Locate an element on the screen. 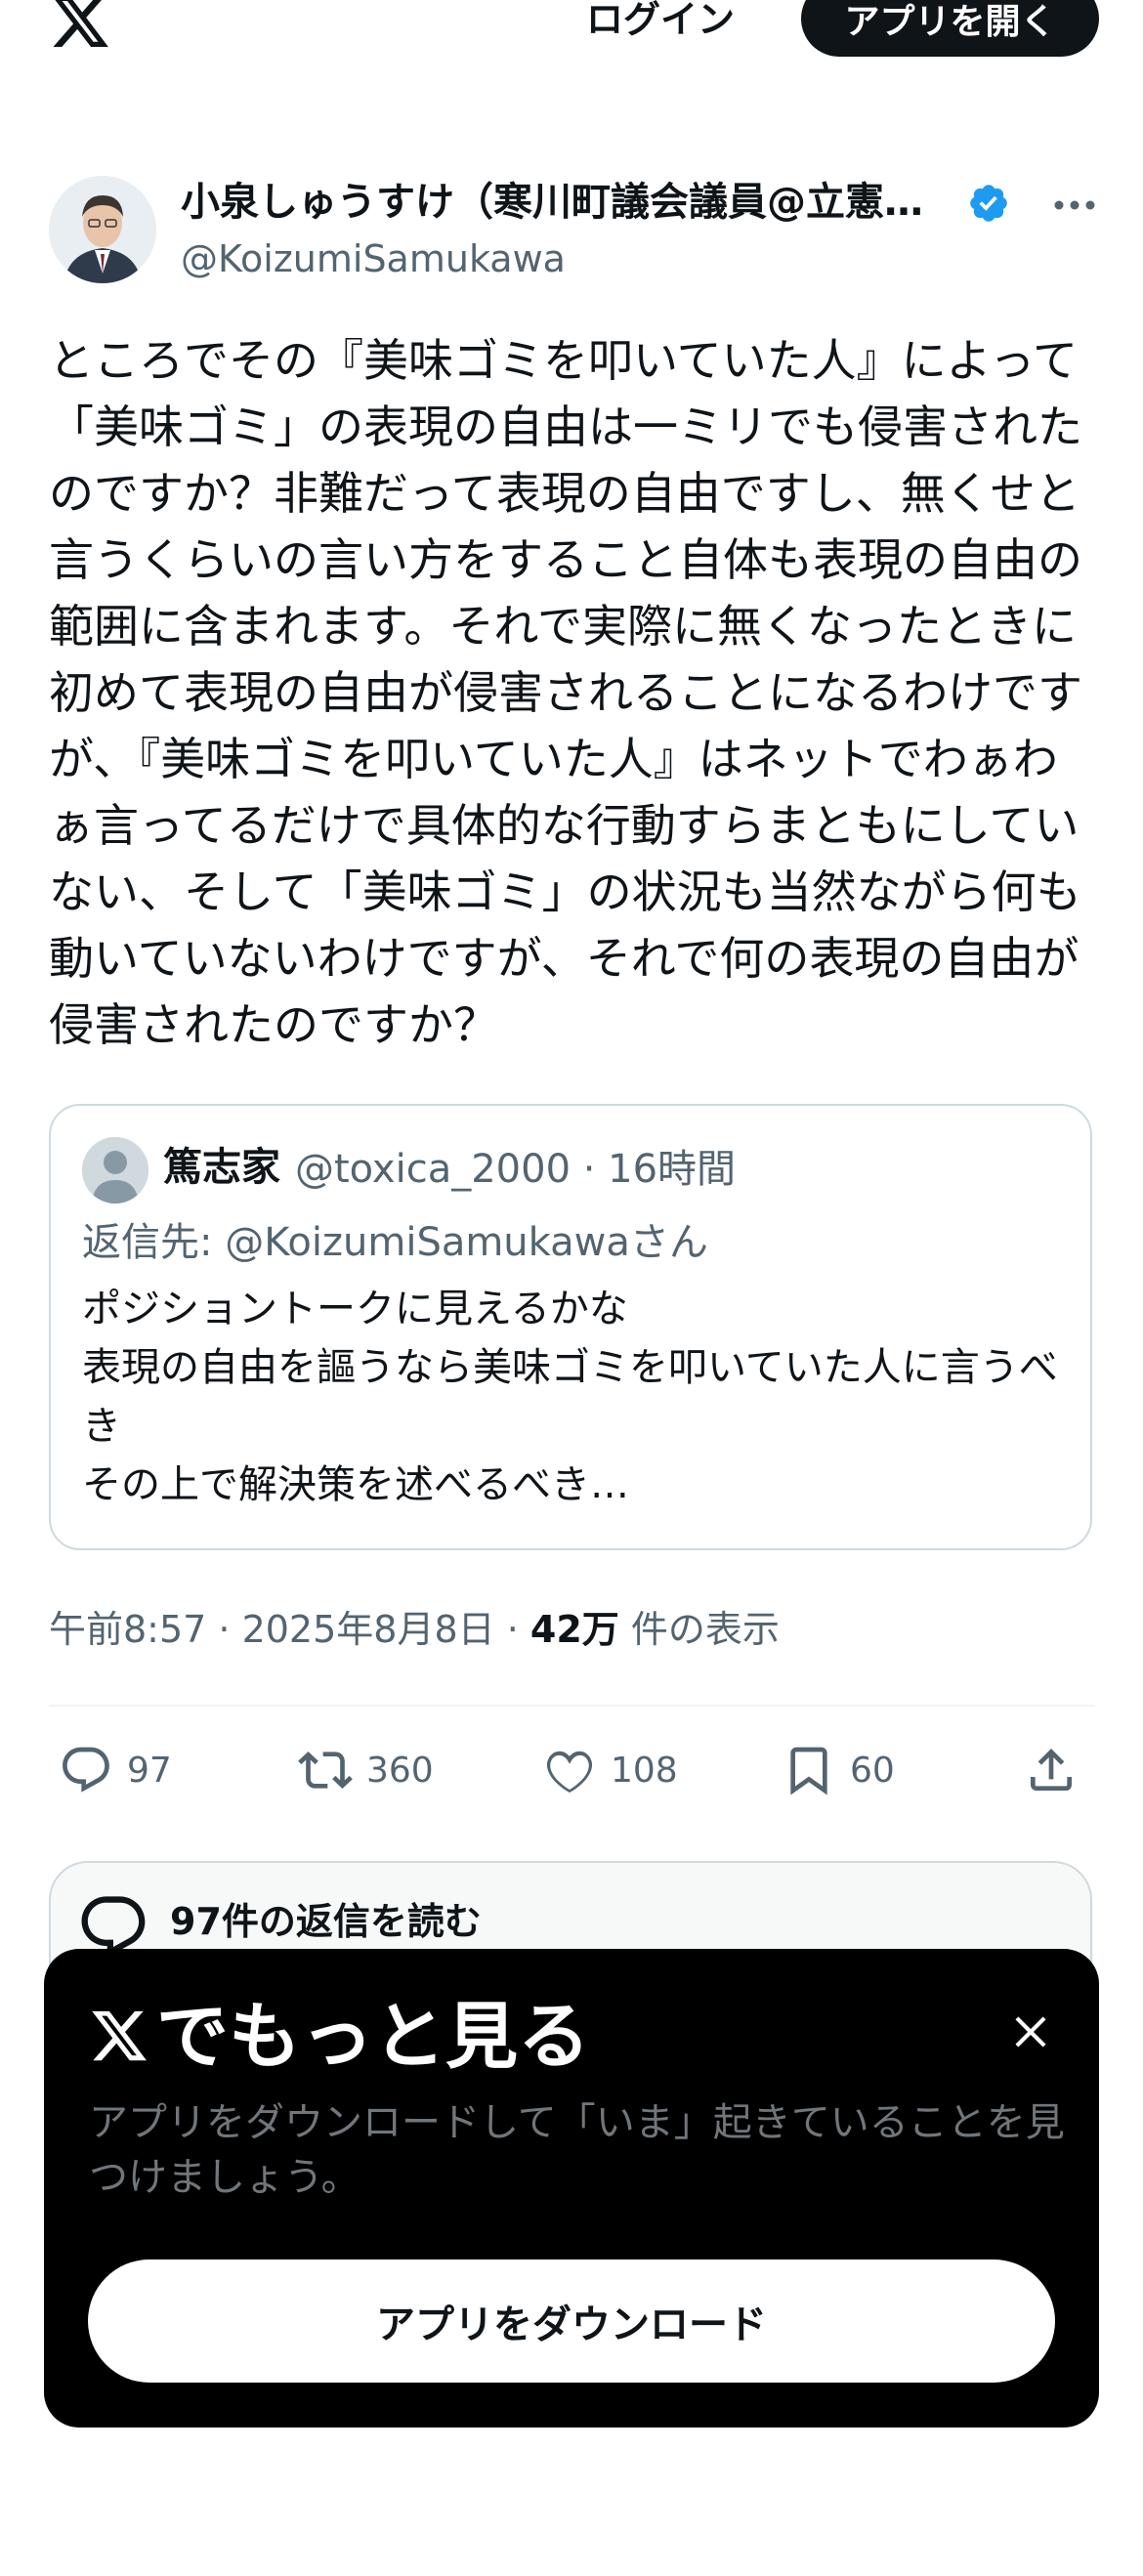 This screenshot has width=1143, height=2576. heart-icon is located at coordinates (569, 1772).